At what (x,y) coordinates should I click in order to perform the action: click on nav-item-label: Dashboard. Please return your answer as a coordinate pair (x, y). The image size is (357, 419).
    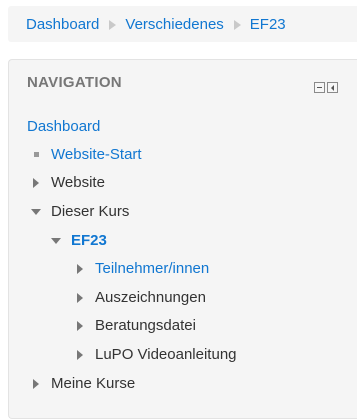
    Looking at the image, I should click on (63, 126).